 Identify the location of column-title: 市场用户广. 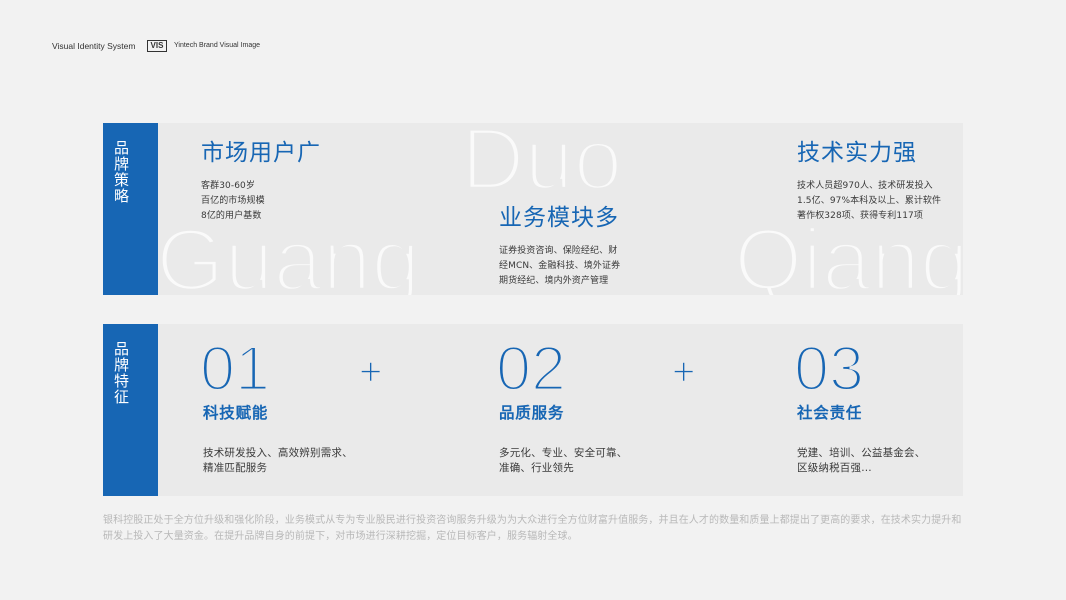
(261, 153).